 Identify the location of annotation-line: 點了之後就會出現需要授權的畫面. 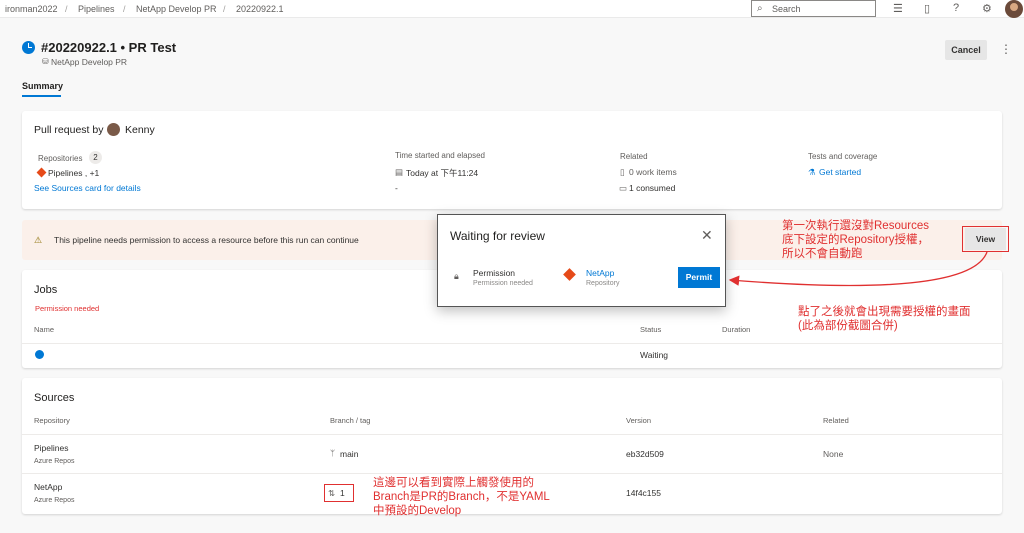
(884, 312).